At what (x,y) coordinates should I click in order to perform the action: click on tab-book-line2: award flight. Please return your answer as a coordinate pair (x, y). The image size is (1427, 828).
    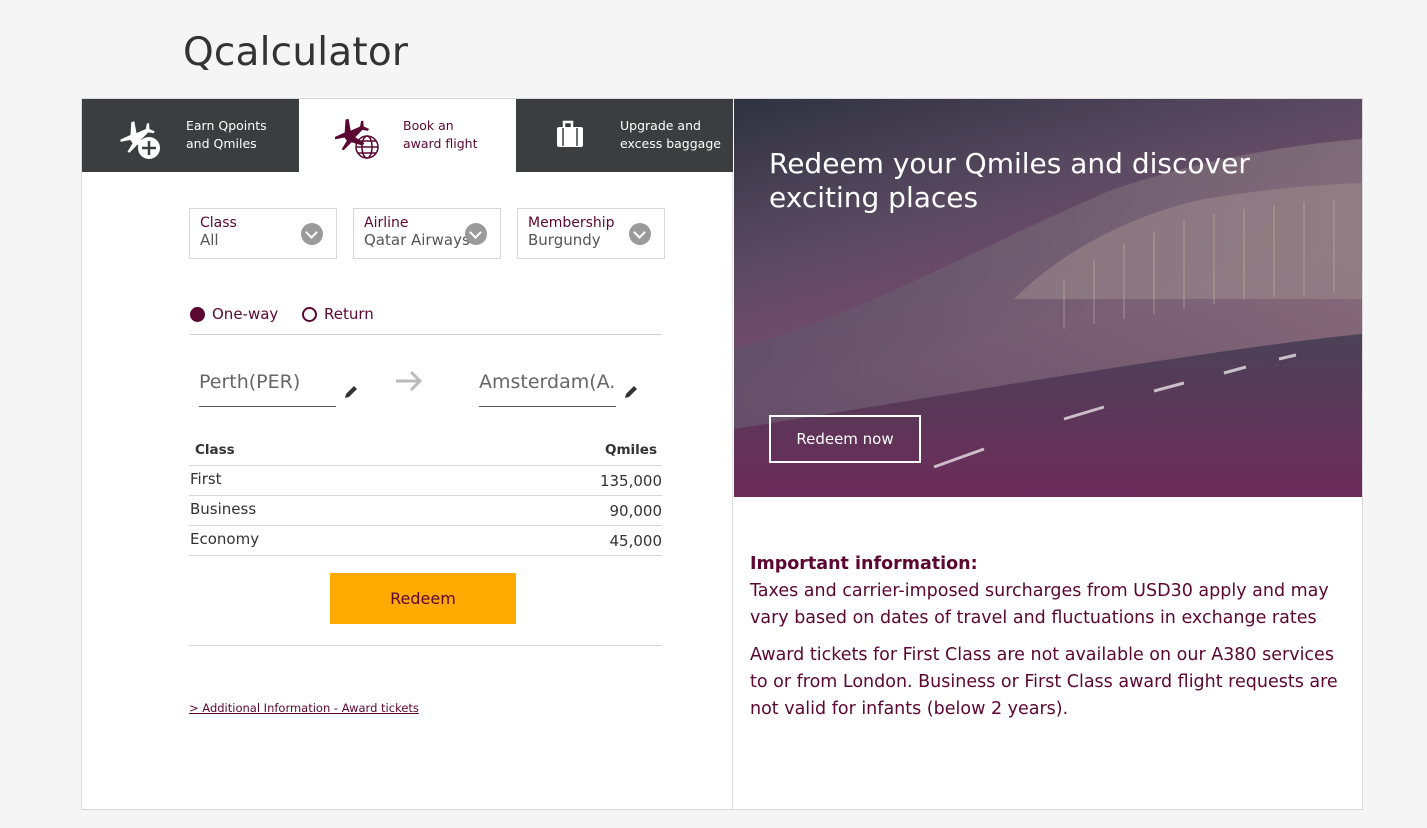
    Looking at the image, I should click on (440, 143).